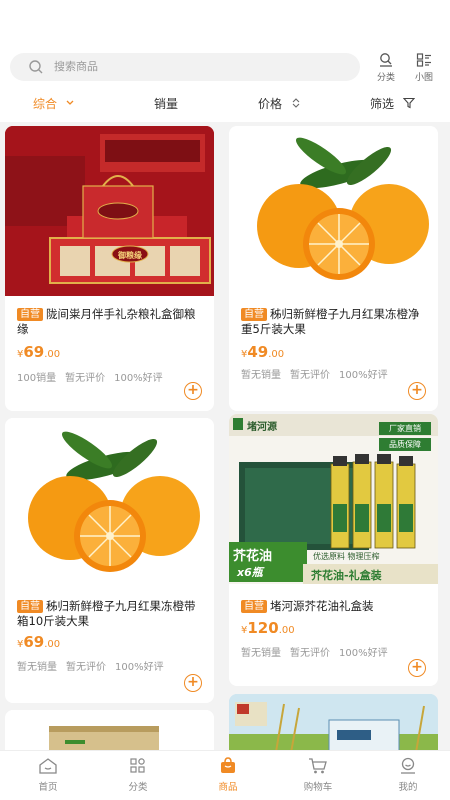 This screenshot has height=800, width=450. What do you see at coordinates (48, 775) in the screenshot?
I see `tab-home: 首页` at bounding box center [48, 775].